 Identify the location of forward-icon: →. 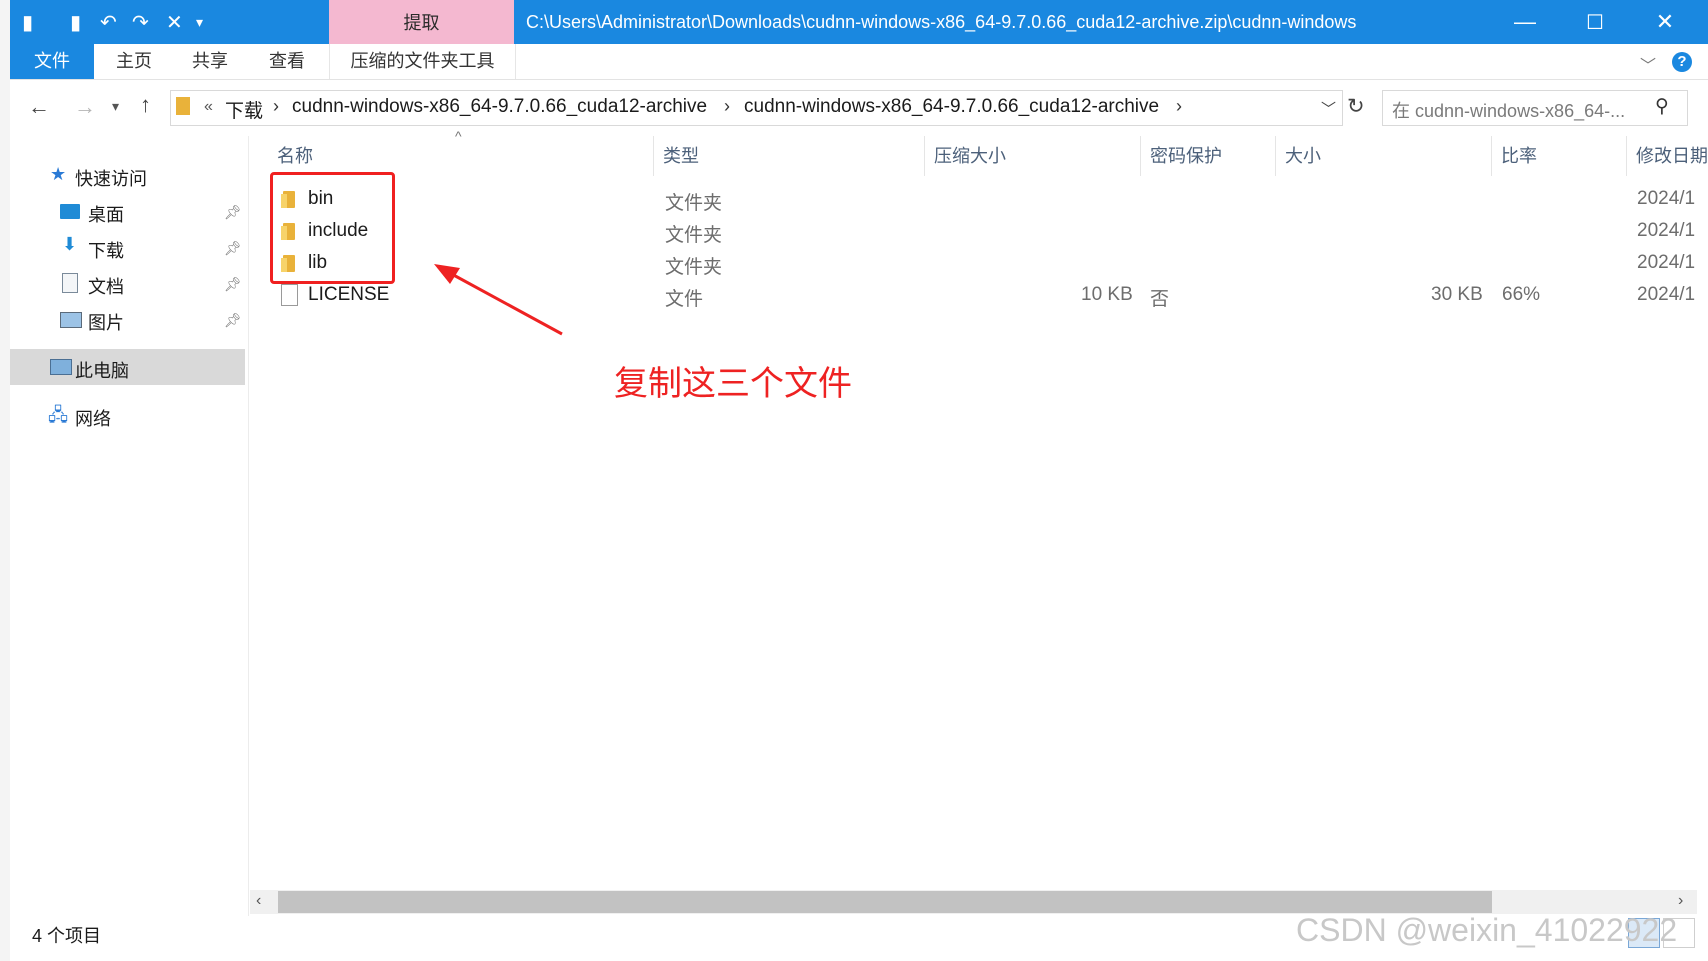
(85, 107).